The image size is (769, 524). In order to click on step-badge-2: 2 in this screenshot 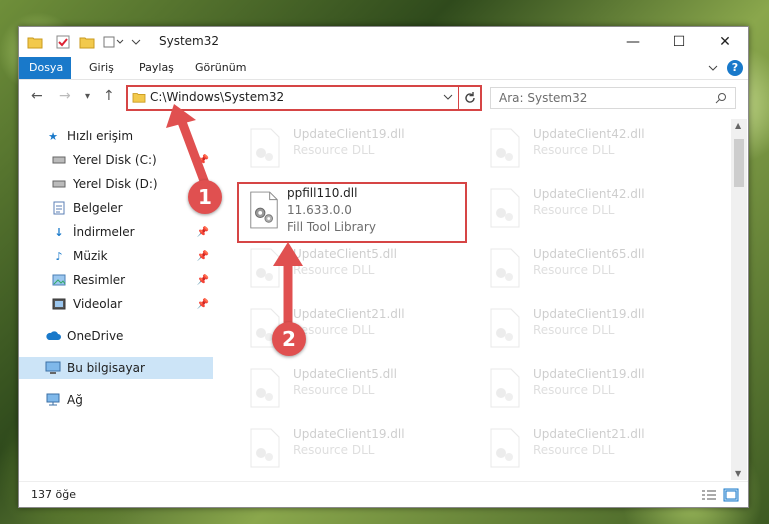, I will do `click(289, 339)`.